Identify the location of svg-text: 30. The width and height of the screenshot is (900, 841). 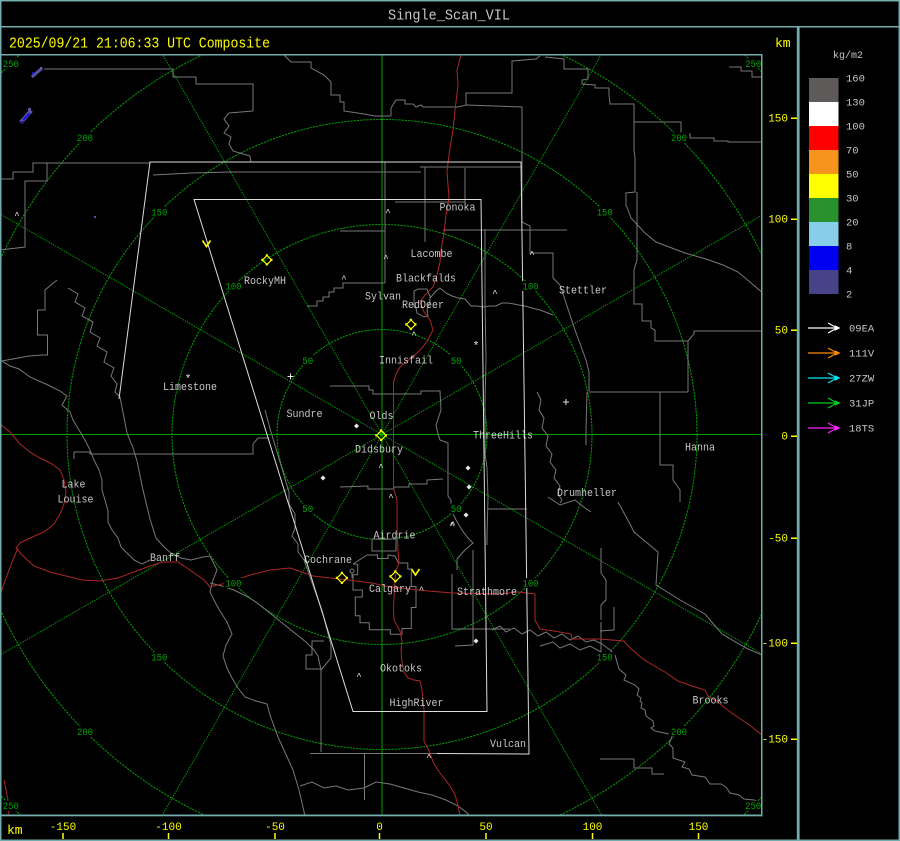
(852, 200).